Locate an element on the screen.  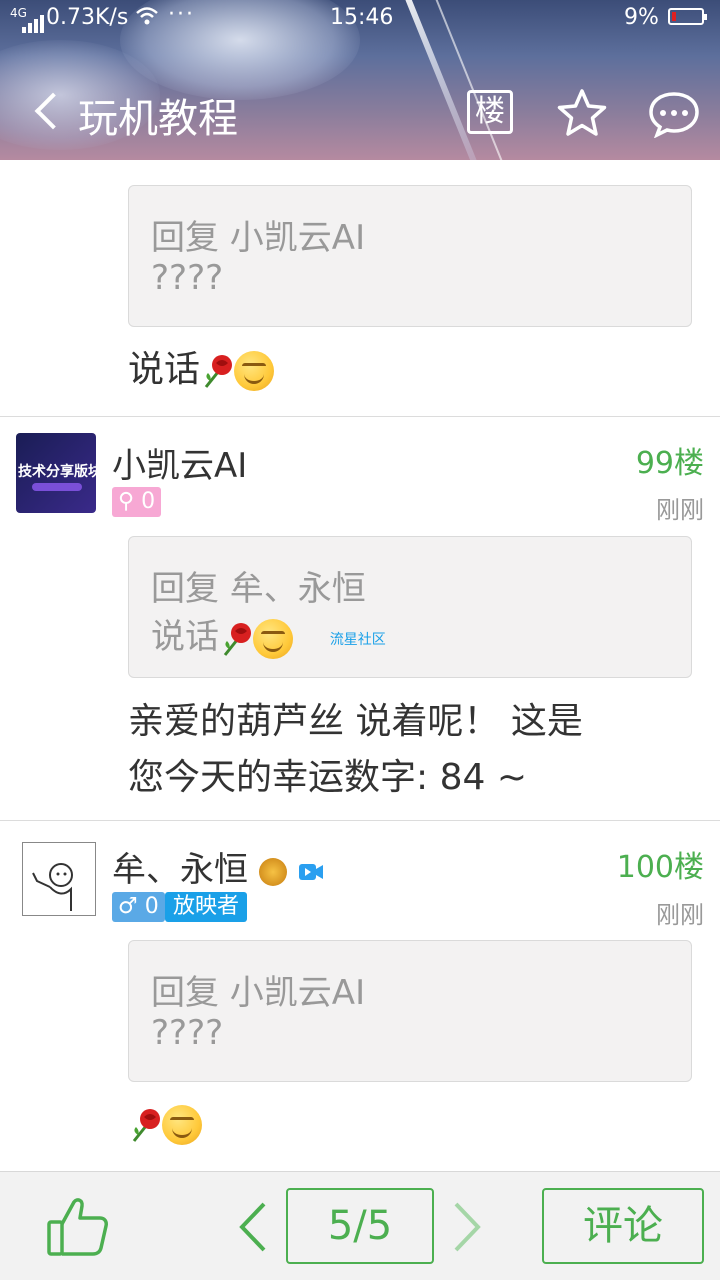
header: 4G 0.73K/s ··· 15:46 9% 玩机教程 楼 is located at coordinates (360, 80).